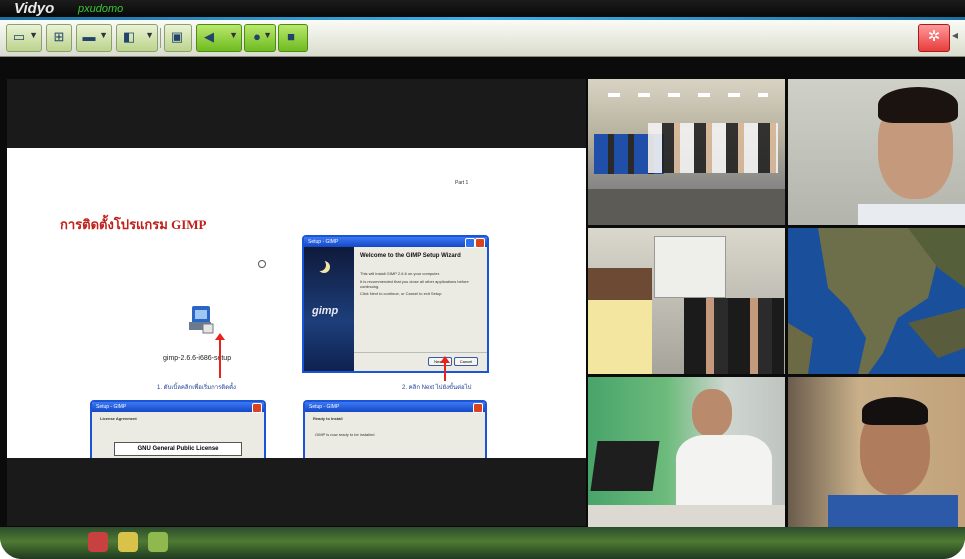 The image size is (965, 559). What do you see at coordinates (470, 243) in the screenshot?
I see `help-icon` at bounding box center [470, 243].